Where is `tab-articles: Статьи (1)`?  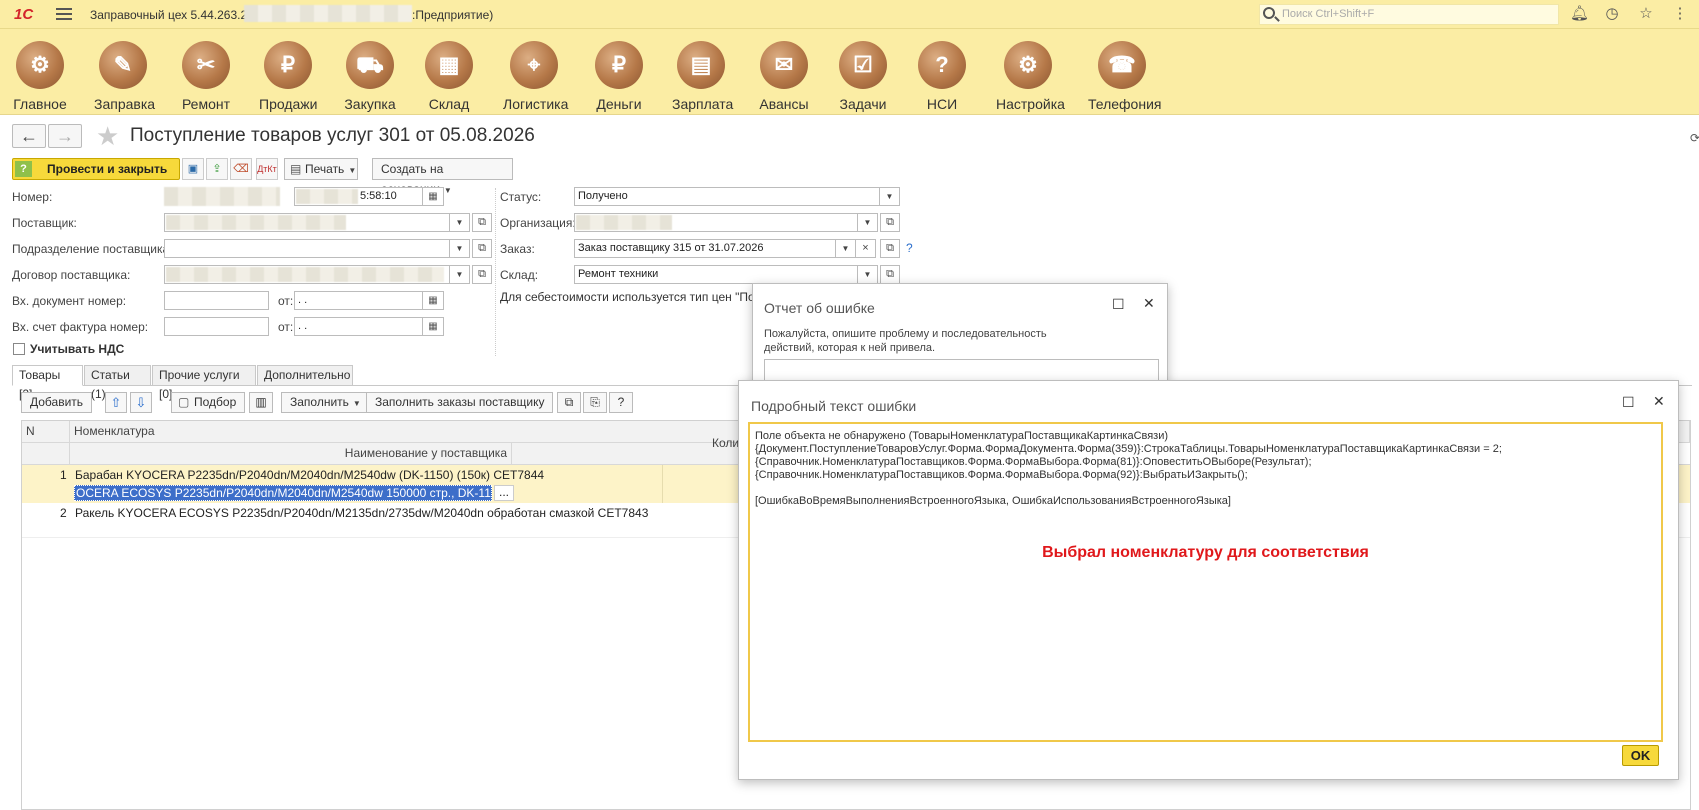 tab-articles: Статьи (1) is located at coordinates (117, 383).